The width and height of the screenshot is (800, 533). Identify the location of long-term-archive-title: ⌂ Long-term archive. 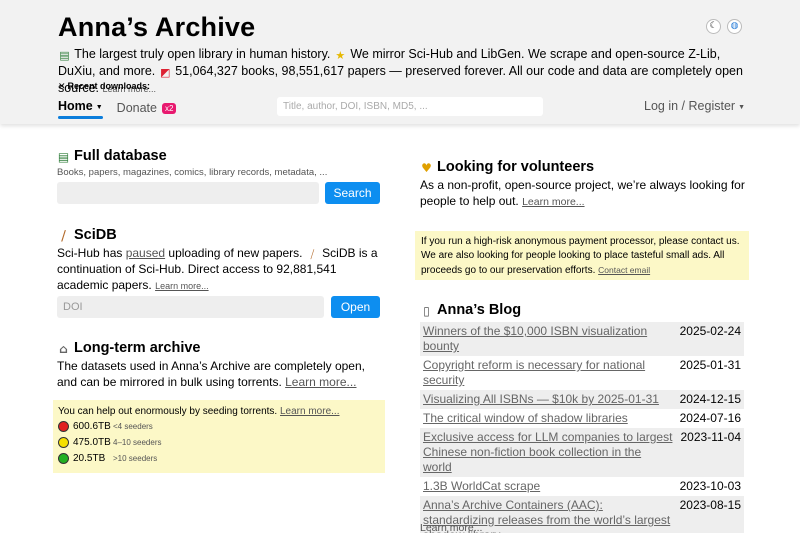
(129, 348).